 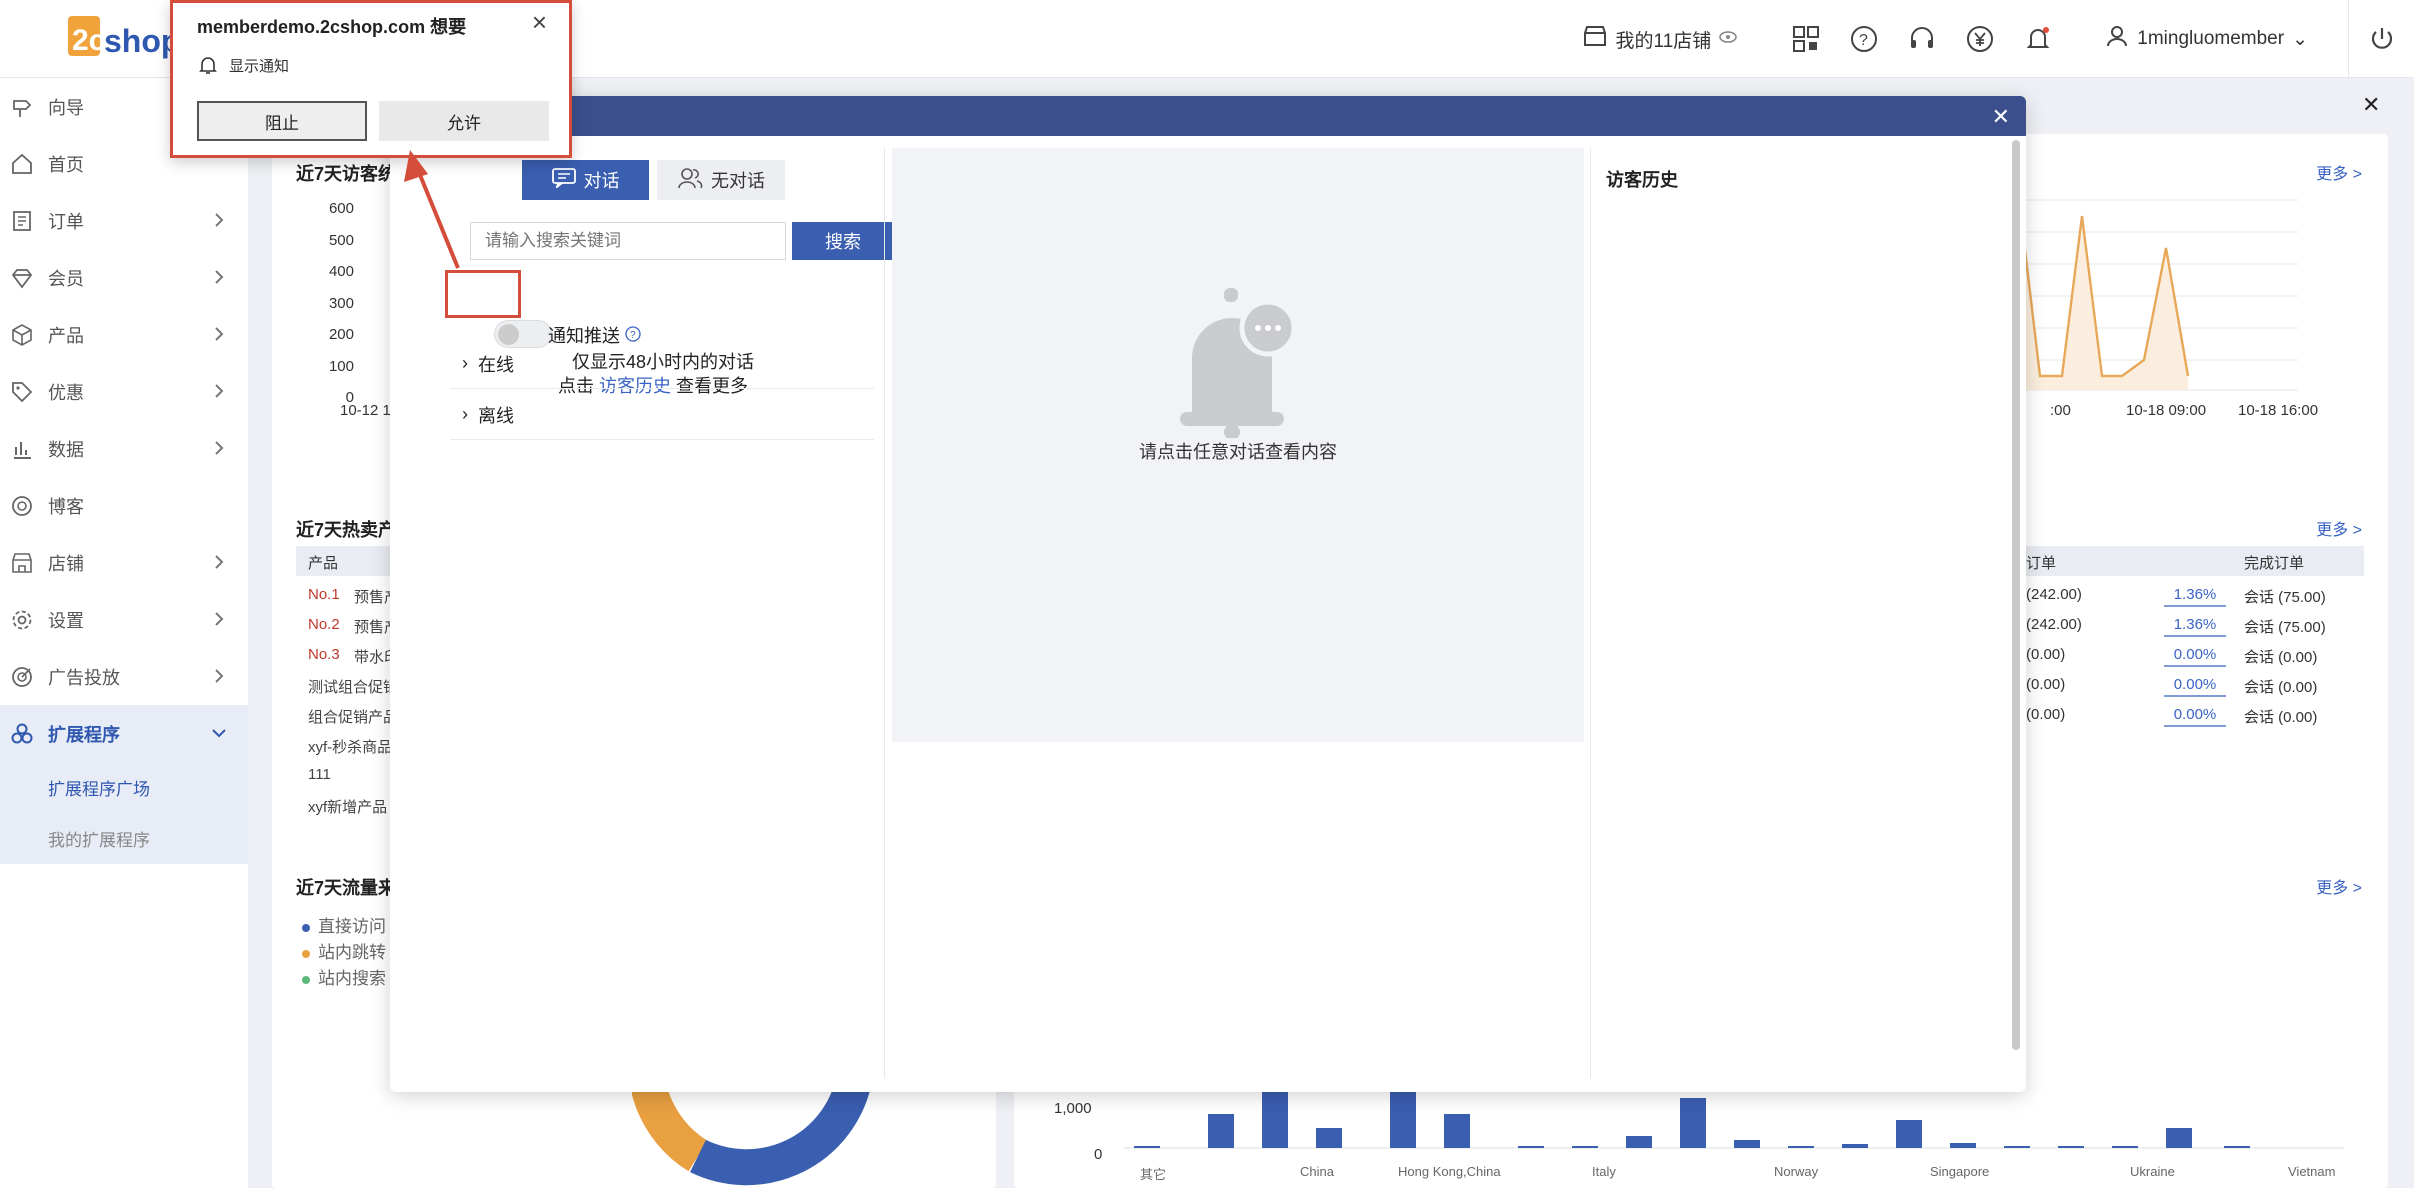 I want to click on visitors-y-tick: 300, so click(x=341, y=303).